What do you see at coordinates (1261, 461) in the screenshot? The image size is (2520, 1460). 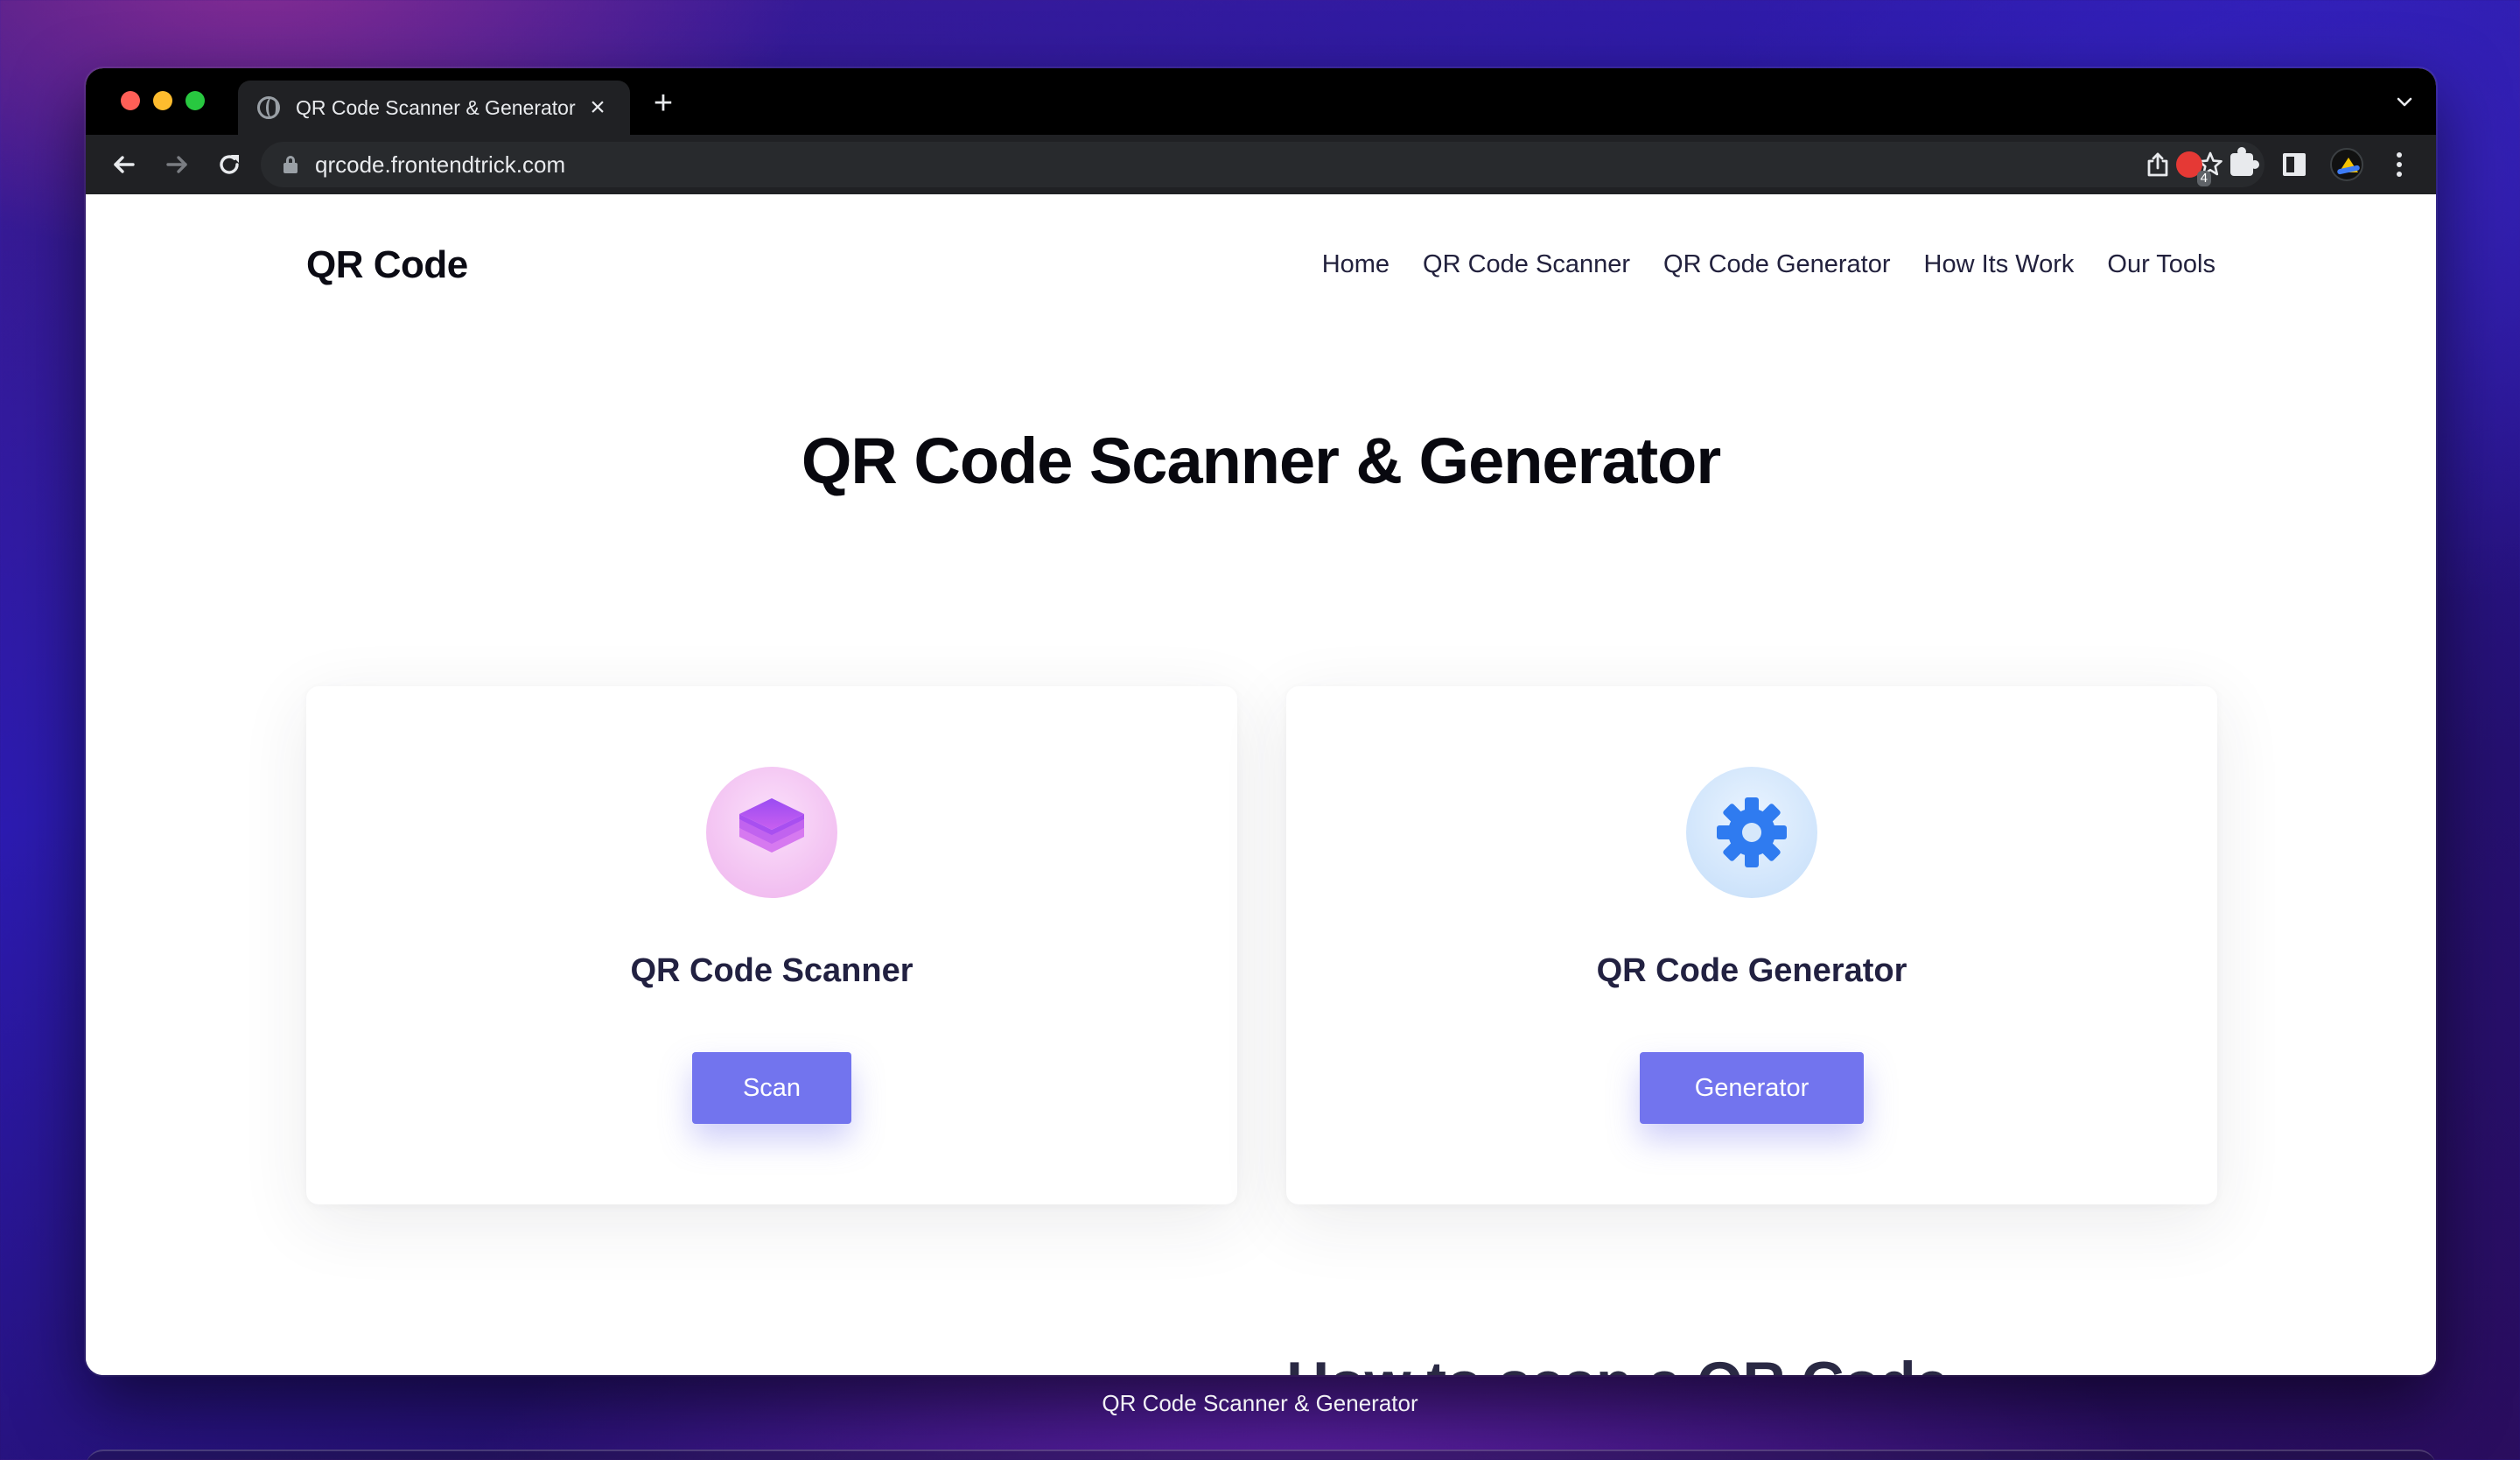 I see `page-title: QR Code Scanner & Generator` at bounding box center [1261, 461].